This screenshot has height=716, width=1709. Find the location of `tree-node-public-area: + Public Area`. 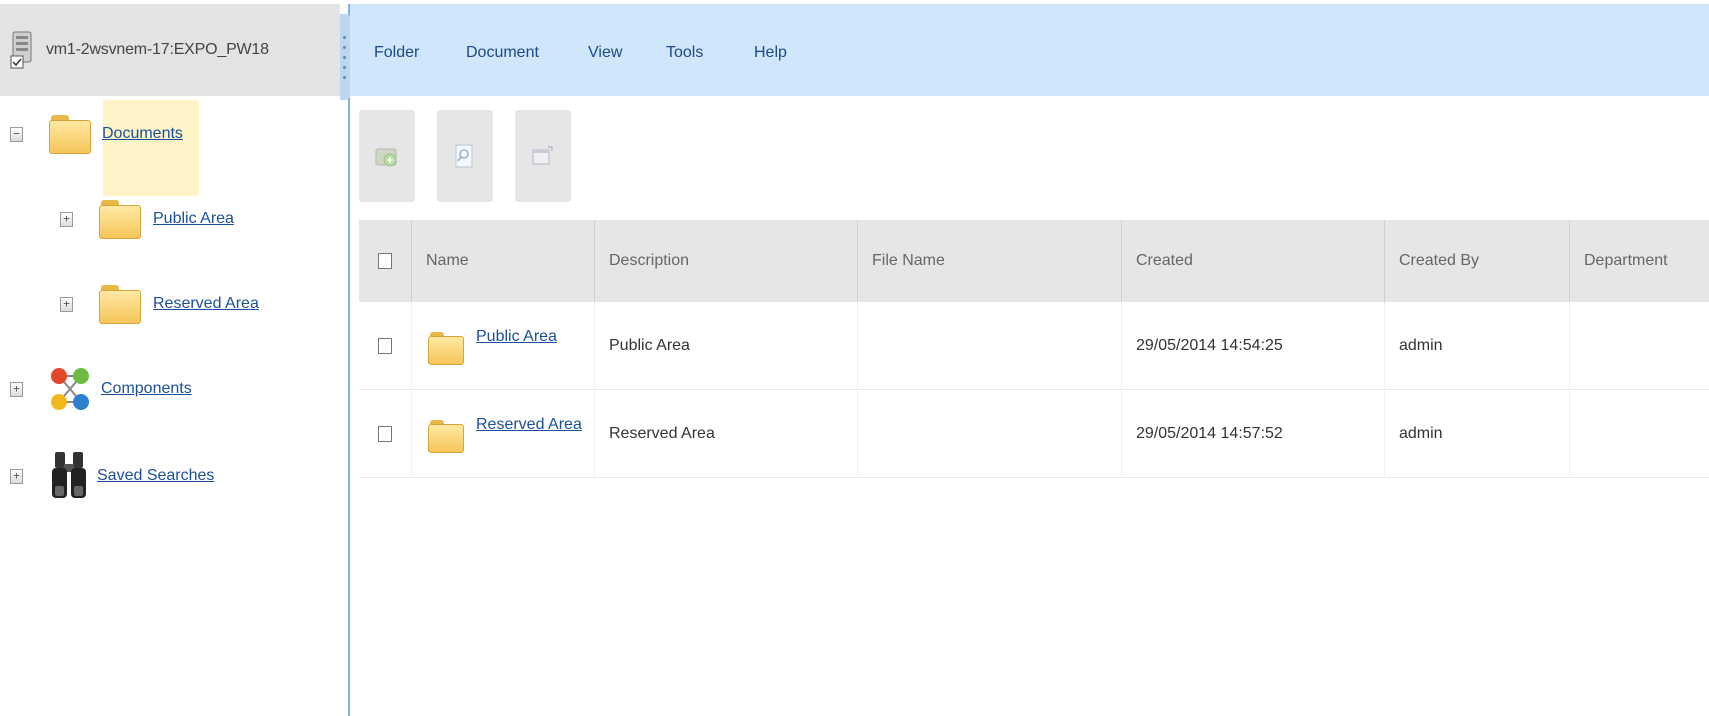

tree-node-public-area: + Public Area is located at coordinates (147, 219).